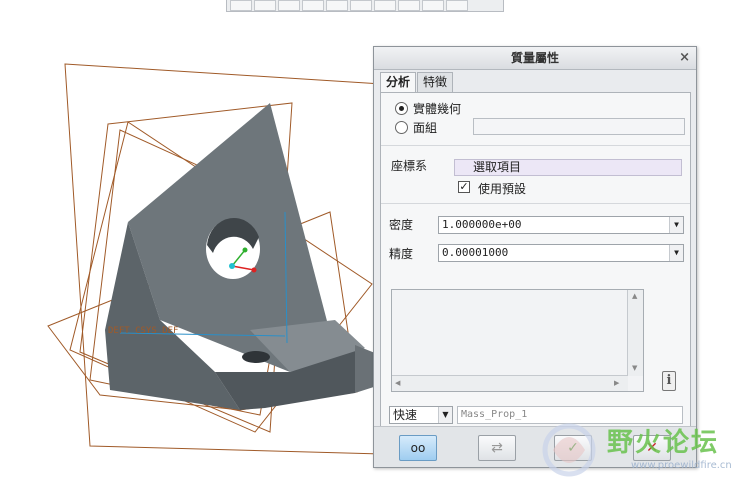 The height and width of the screenshot is (486, 748). What do you see at coordinates (634, 296) in the screenshot?
I see `scroll-up-icon: ▲` at bounding box center [634, 296].